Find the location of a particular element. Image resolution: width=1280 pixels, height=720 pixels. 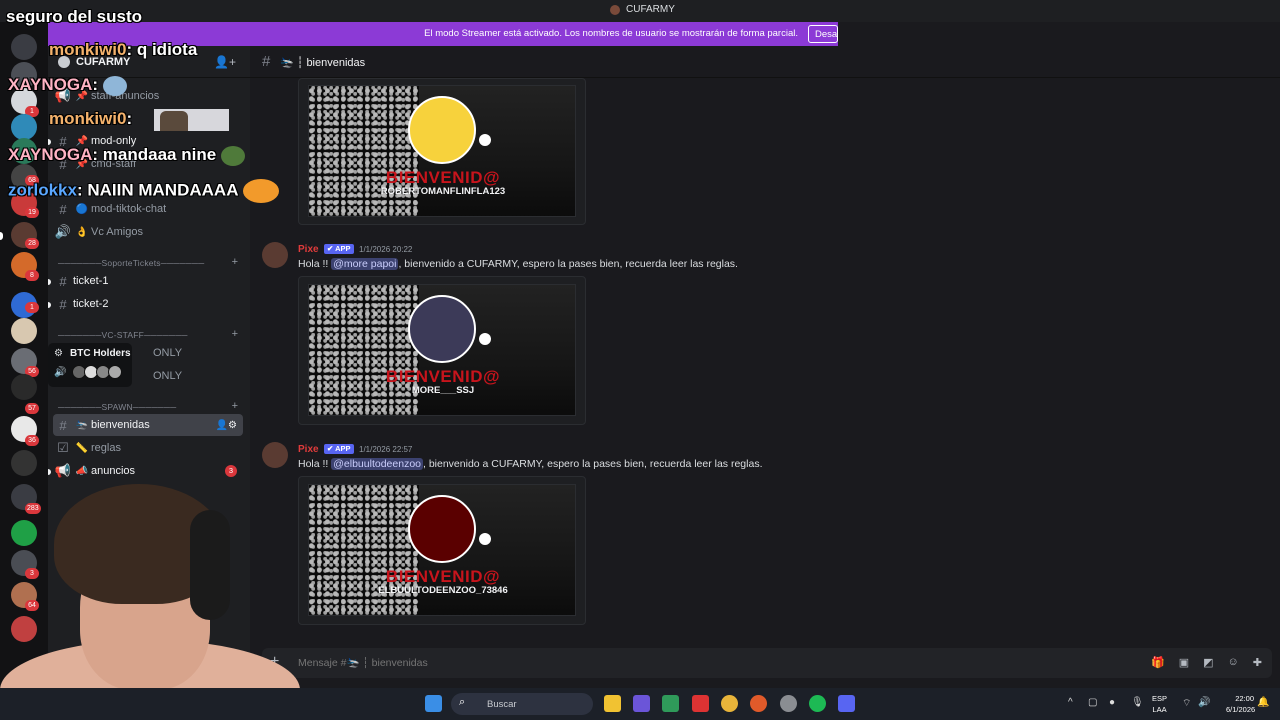

welcome-image: BIENVENID@ ELBUULTODEENZOO_73846 is located at coordinates (442, 550).